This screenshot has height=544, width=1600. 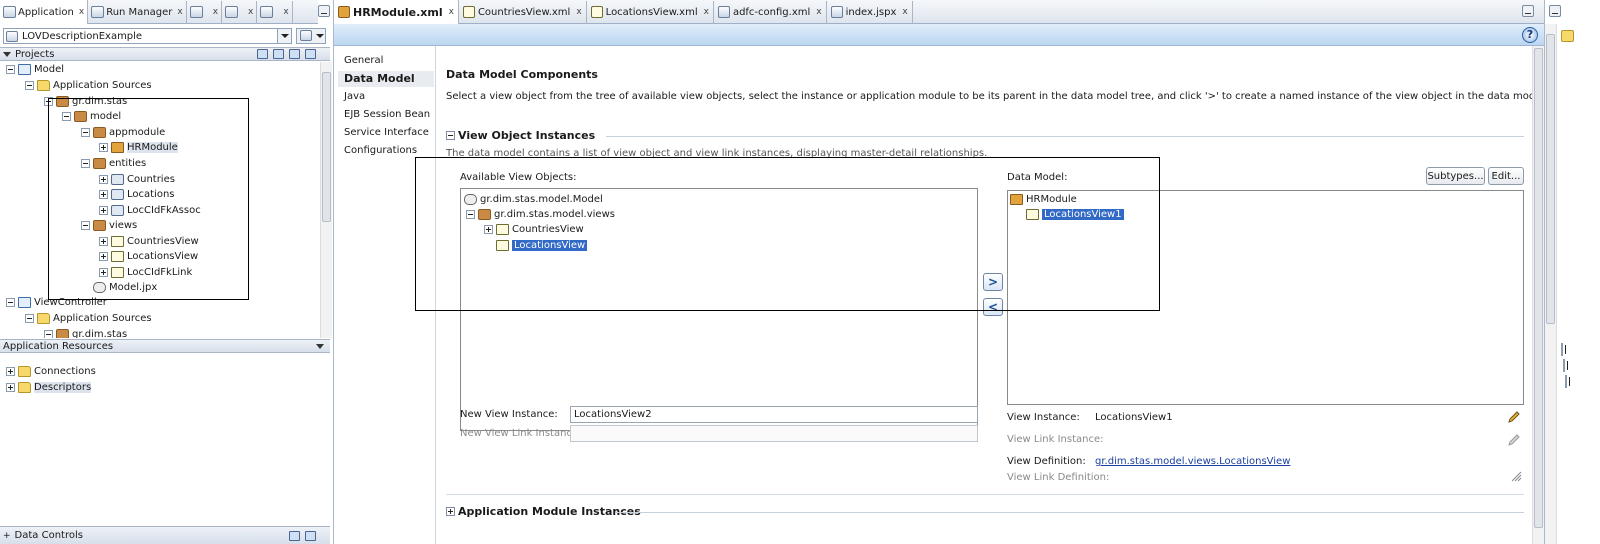 I want to click on section-view-object-instances: View Object Instances, so click(x=520, y=135).